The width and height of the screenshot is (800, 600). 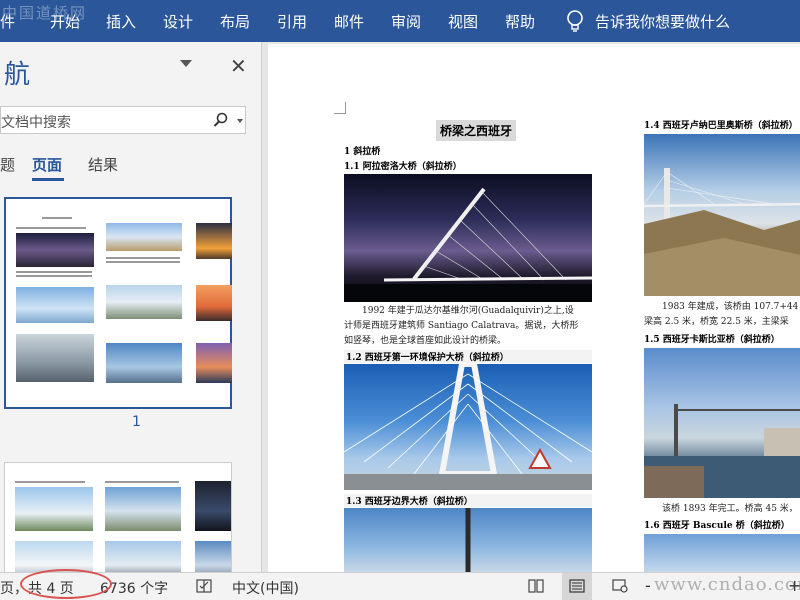 What do you see at coordinates (717, 526) in the screenshot?
I see `heading-1-6: 1.6 西班牙 Bascule 桥（斜拉桥）` at bounding box center [717, 526].